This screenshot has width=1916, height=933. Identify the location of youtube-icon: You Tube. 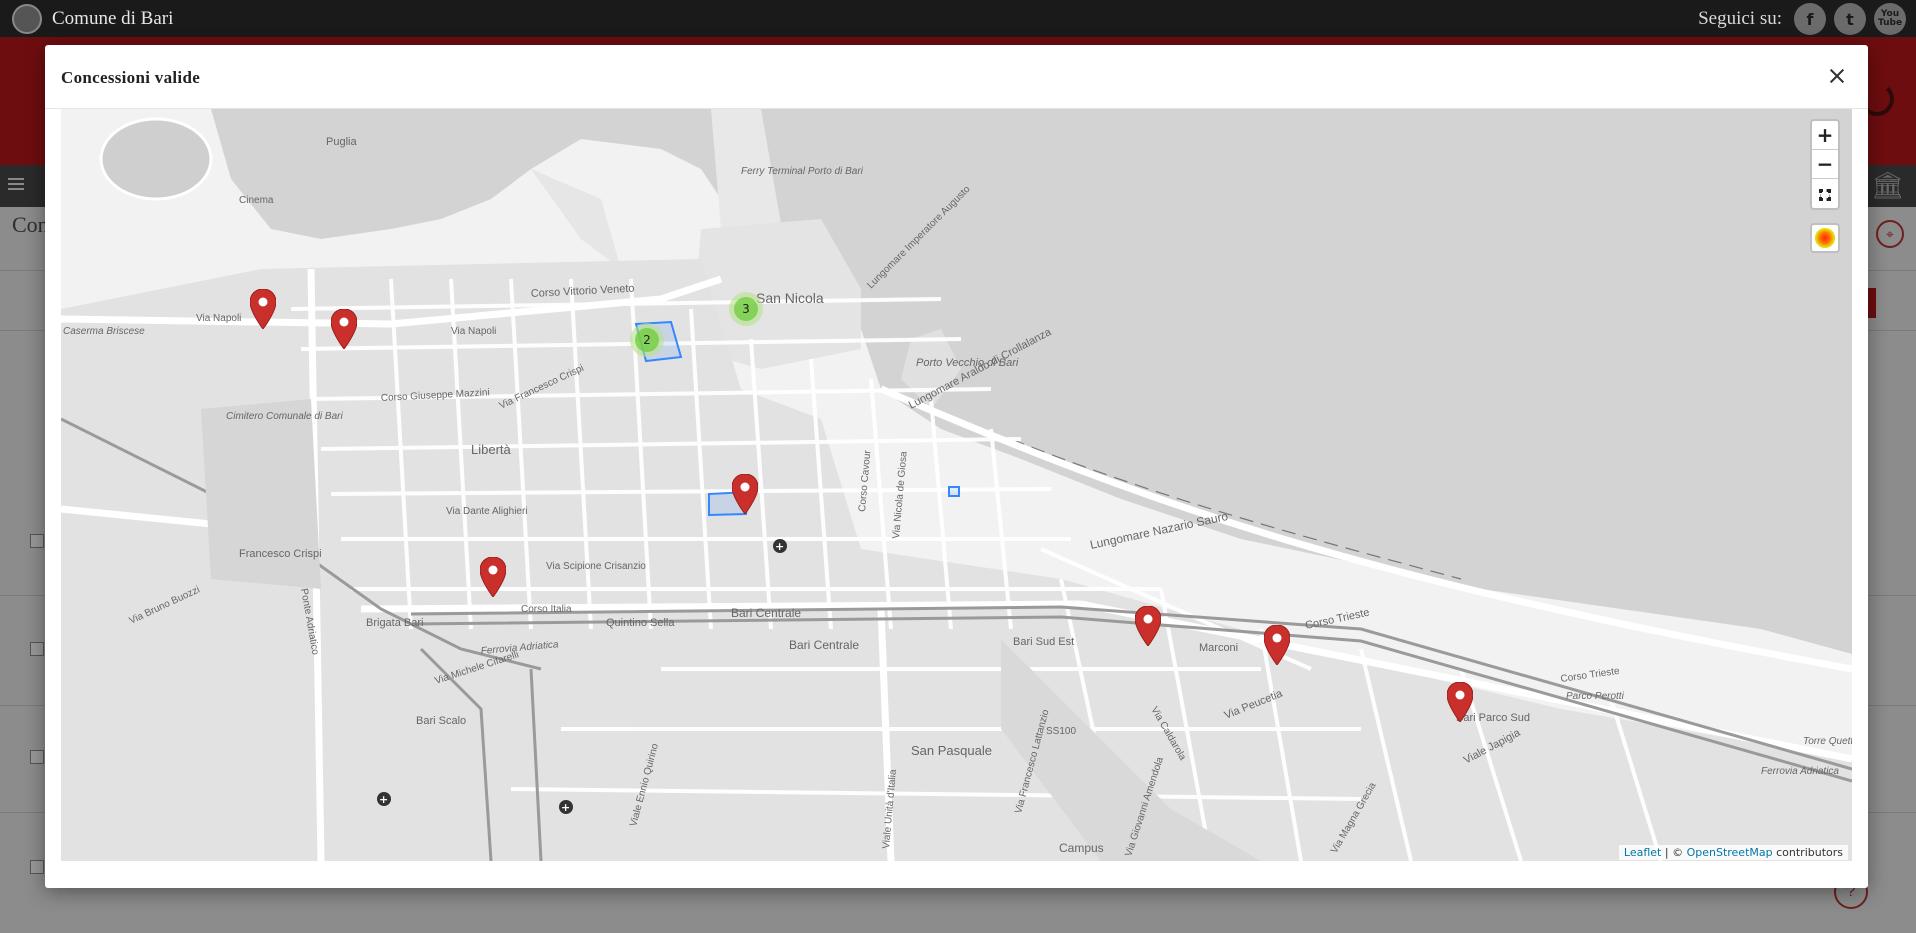
(1890, 19).